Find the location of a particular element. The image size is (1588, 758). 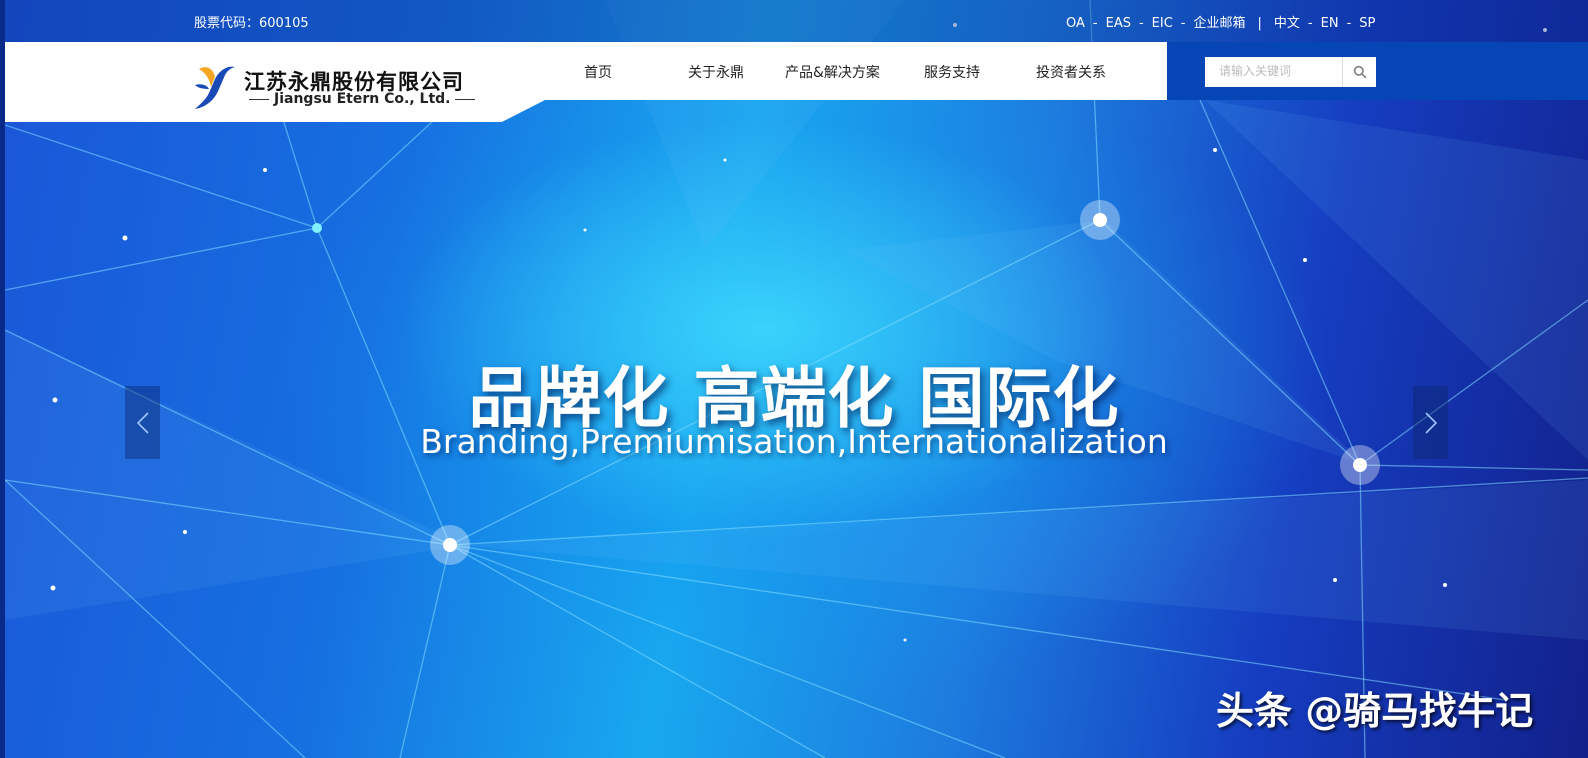

top-links: OA - EAS - EIC - 企业邮箱 | 中文 - EN - SP is located at coordinates (1220, 21).